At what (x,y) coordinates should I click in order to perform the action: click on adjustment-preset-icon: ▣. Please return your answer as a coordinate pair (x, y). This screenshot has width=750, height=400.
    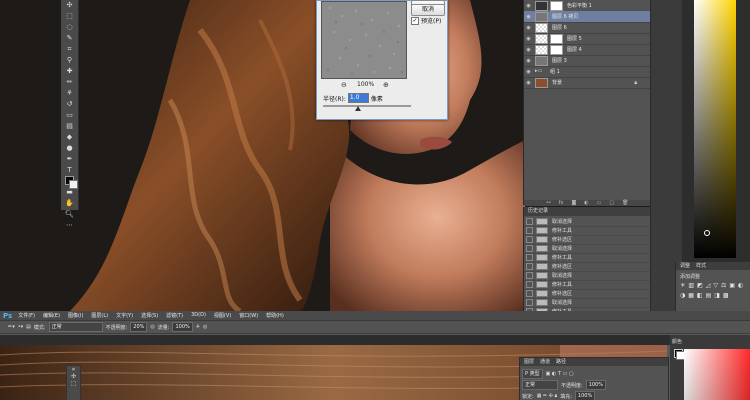
    Looking at the image, I should click on (732, 285).